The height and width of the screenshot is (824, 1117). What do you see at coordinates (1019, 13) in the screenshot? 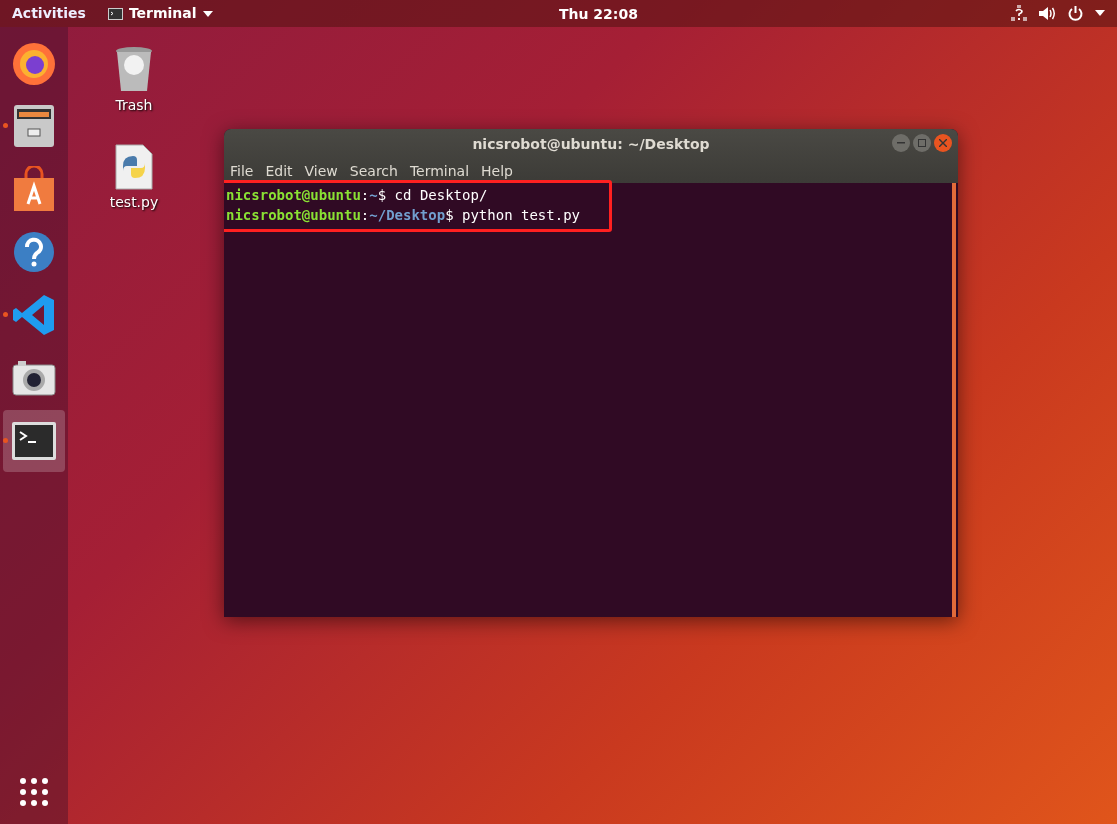
I see `network-unknown-icon` at bounding box center [1019, 13].